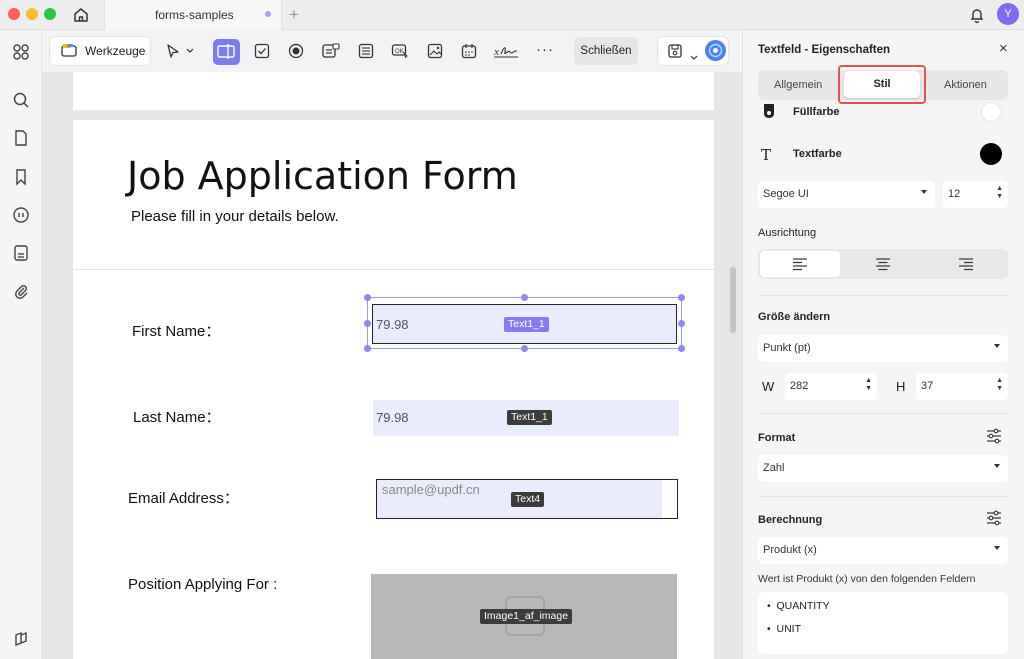 This screenshot has height=659, width=1024. Describe the element at coordinates (21, 100) in the screenshot. I see `search-icon` at that location.